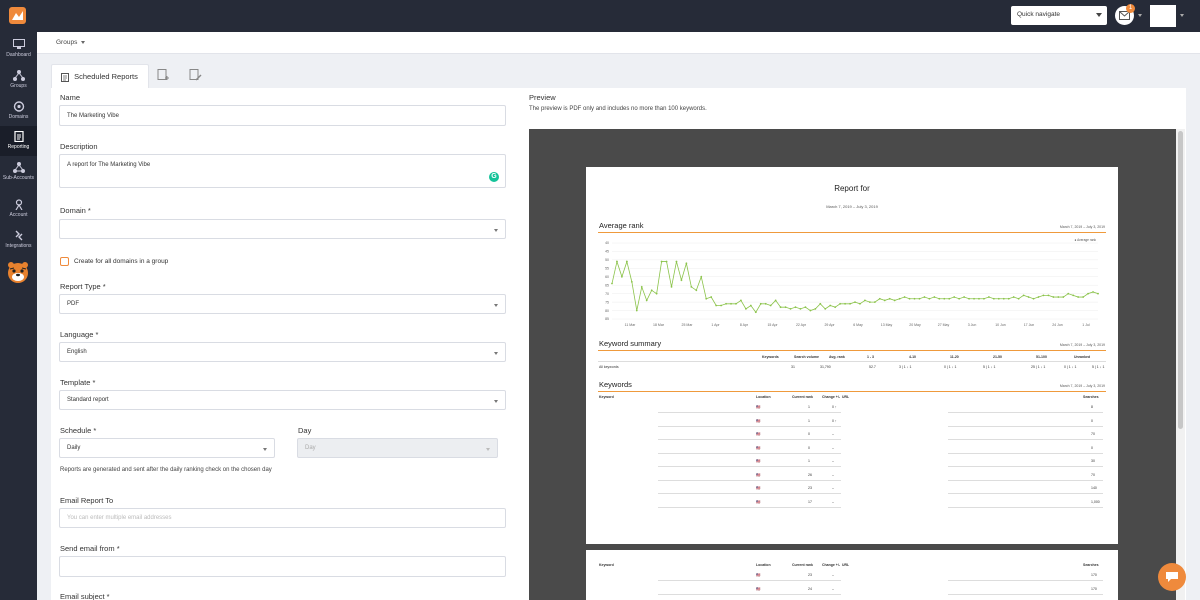 Image resolution: width=1200 pixels, height=600 pixels. What do you see at coordinates (809, 420) in the screenshot?
I see `current-rank: 1` at bounding box center [809, 420].